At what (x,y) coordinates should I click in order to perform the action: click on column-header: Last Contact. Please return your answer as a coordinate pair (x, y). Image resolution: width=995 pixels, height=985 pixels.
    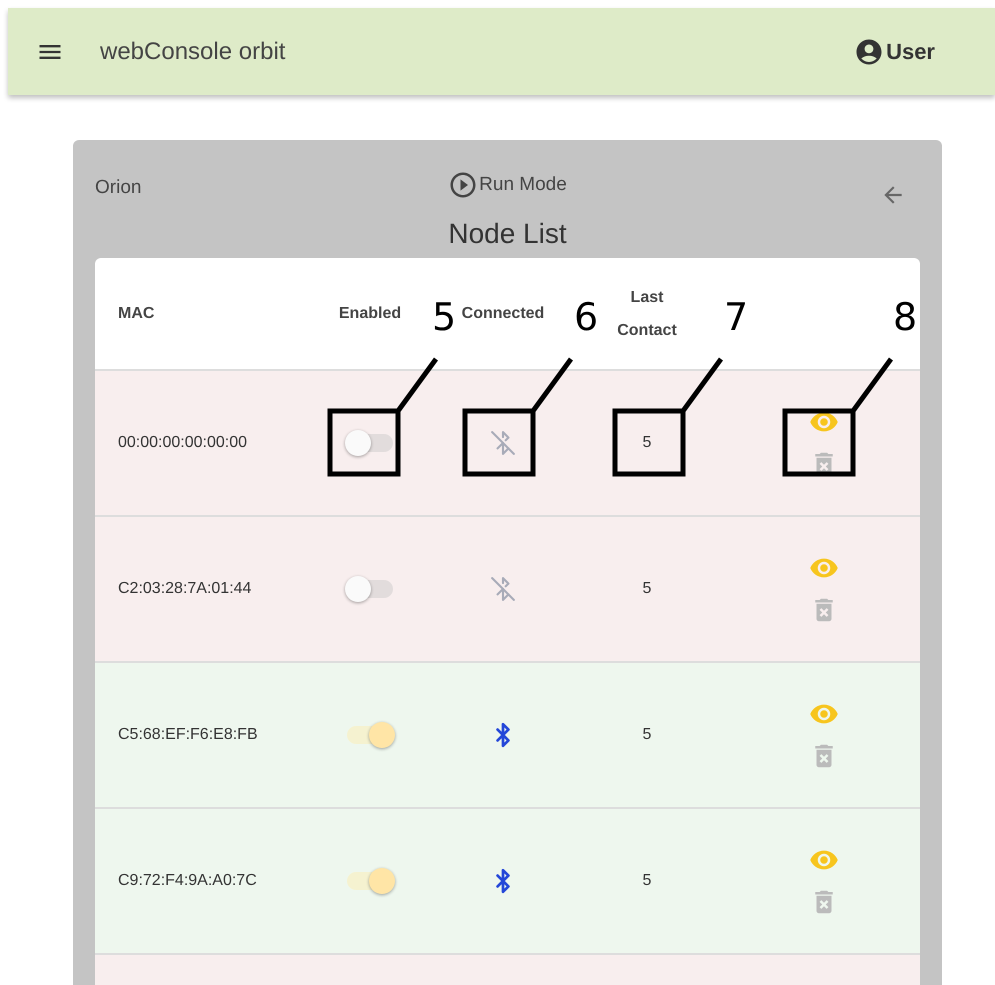
    Looking at the image, I should click on (647, 314).